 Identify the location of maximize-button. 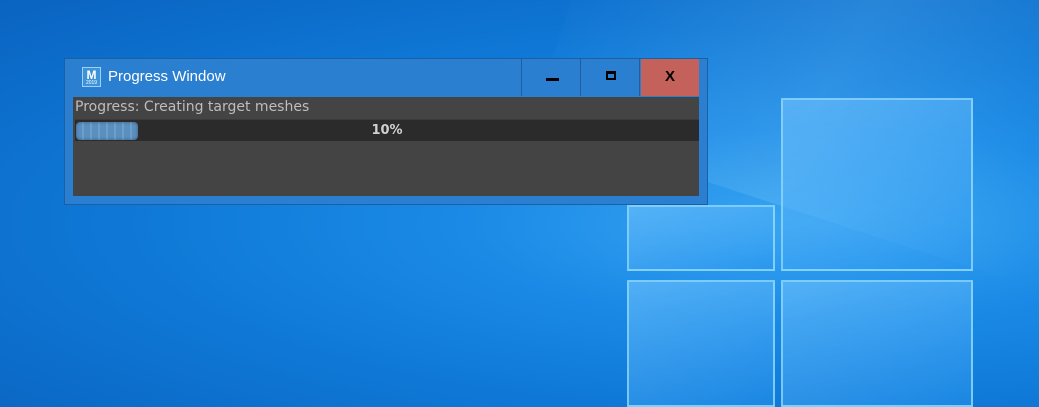
(611, 77).